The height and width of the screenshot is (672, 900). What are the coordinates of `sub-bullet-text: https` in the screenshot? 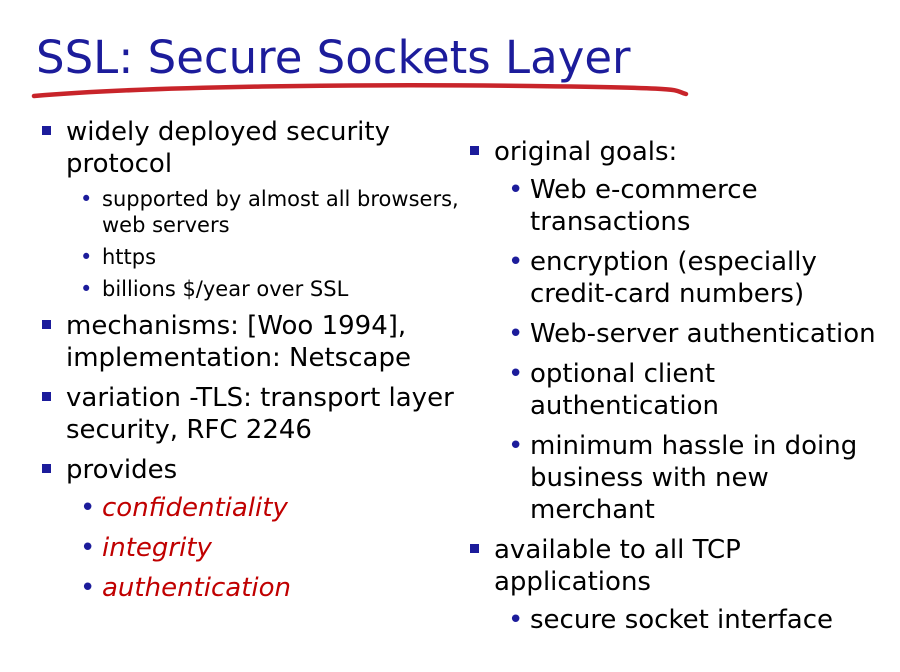 It's located at (129, 257).